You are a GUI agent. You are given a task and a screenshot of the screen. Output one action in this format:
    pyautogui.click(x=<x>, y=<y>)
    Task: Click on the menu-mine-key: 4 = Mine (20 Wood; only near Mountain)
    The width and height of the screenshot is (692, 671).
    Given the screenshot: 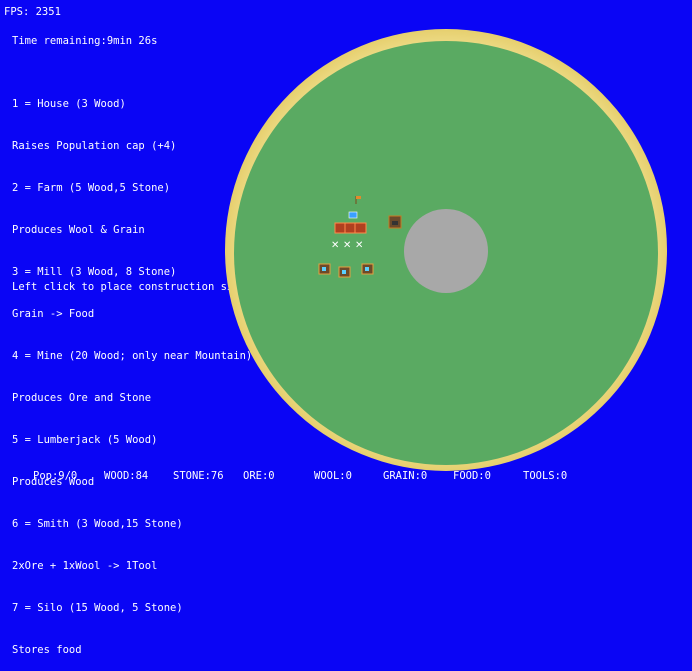 What is the action you would take?
    pyautogui.click(x=132, y=356)
    